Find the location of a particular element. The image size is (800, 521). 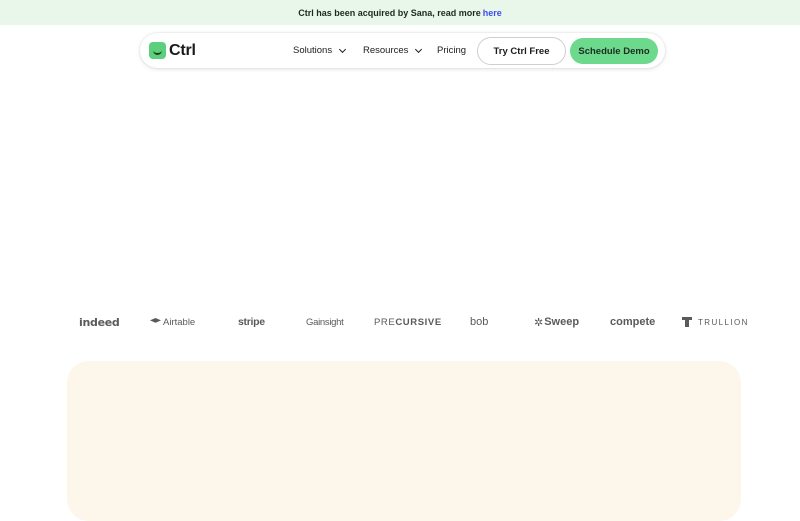

schedule-demo-button: Schedule Demo is located at coordinates (614, 51).